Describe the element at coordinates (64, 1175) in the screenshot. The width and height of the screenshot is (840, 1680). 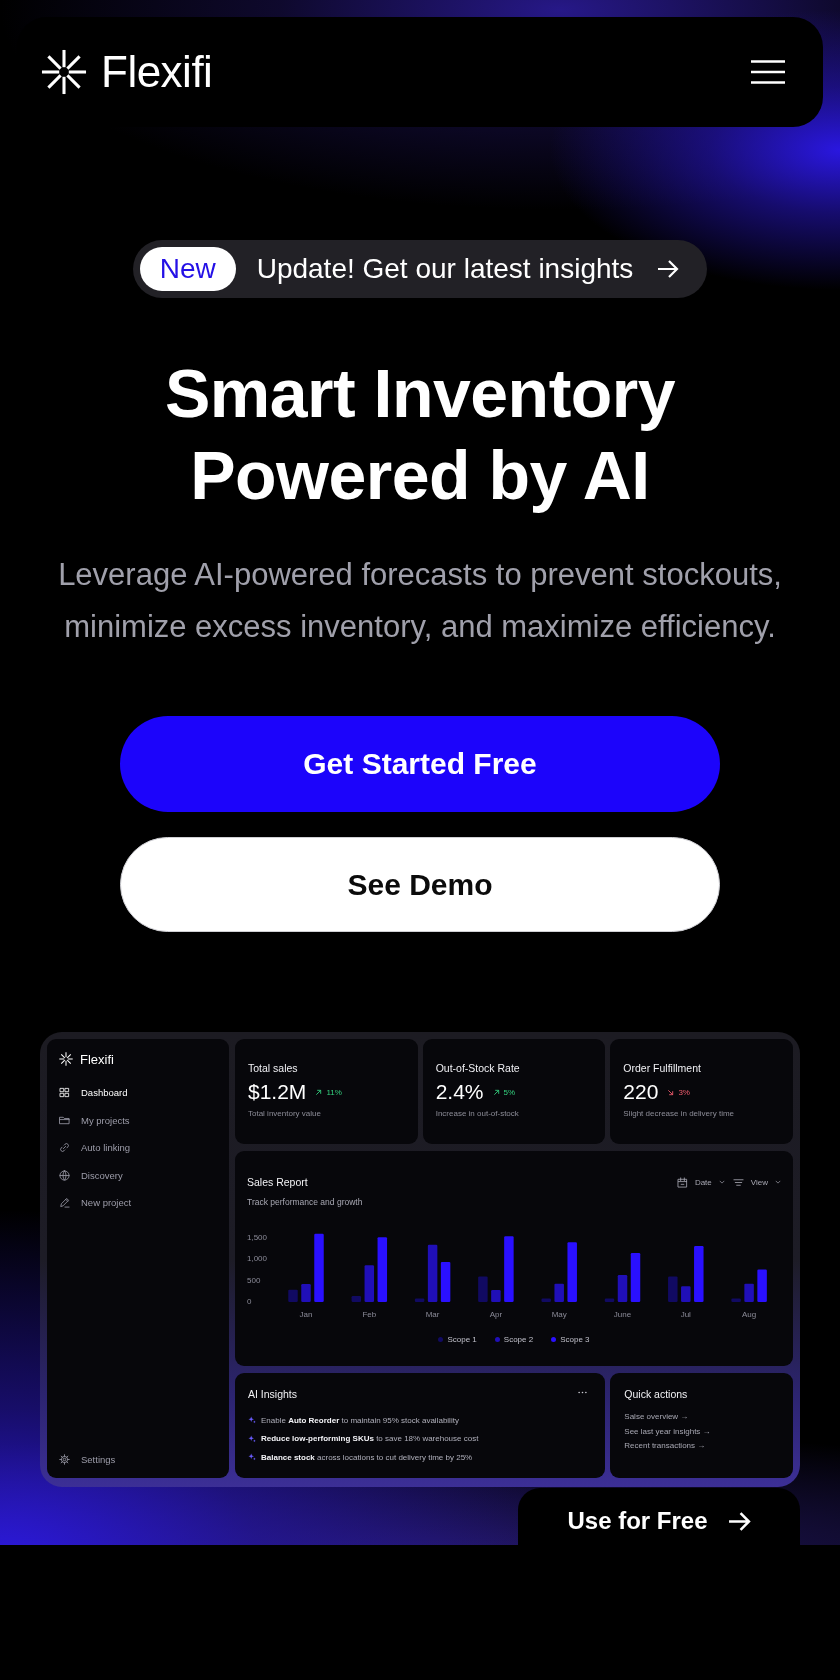
I see `globe-icon` at that location.